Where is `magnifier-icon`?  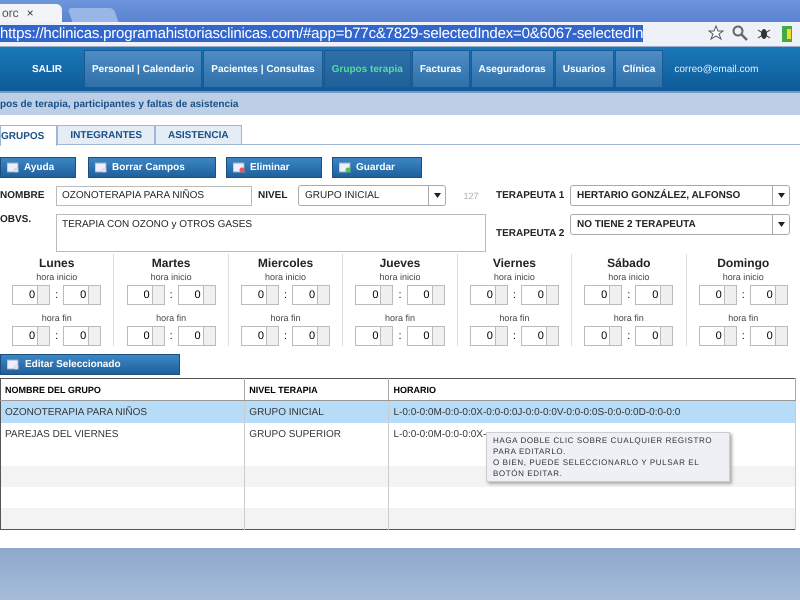
magnifier-icon is located at coordinates (740, 33).